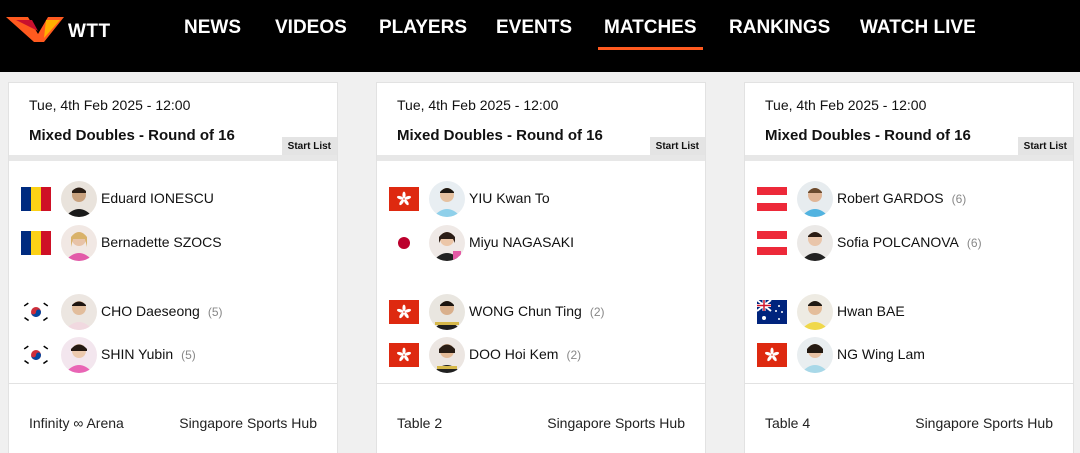 Image resolution: width=1080 pixels, height=453 pixels. I want to click on player-name: CHO Daeseong (5), so click(162, 311).